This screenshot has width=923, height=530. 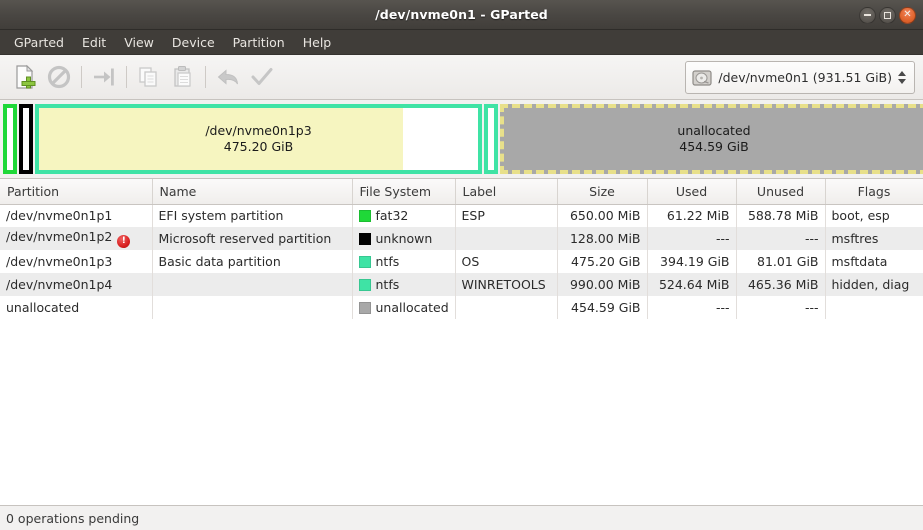 I want to click on column-header-filesystem: File System, so click(x=404, y=192).